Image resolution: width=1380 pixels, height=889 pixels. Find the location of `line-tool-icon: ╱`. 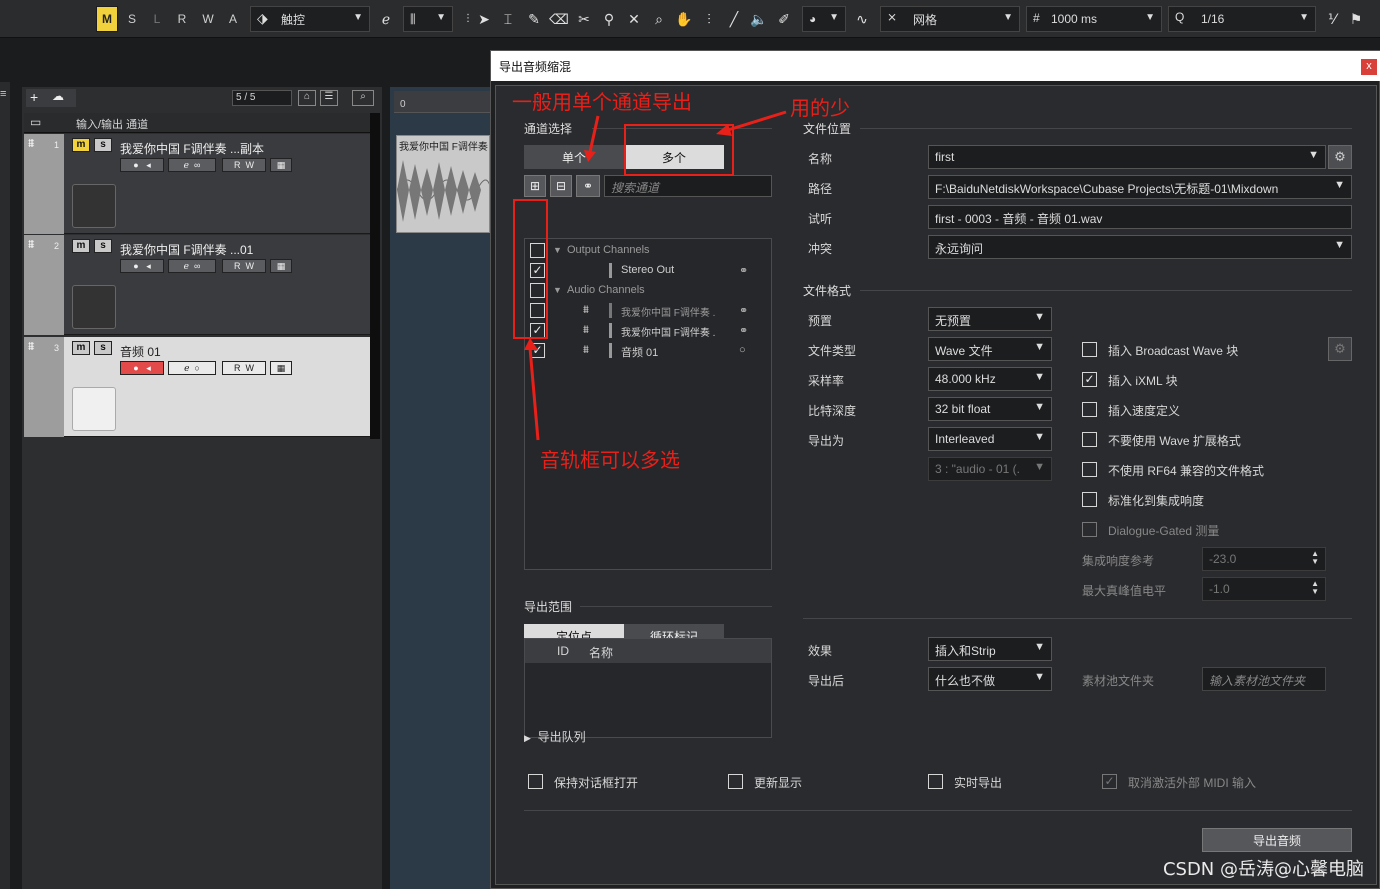

line-tool-icon: ╱ is located at coordinates (734, 19).